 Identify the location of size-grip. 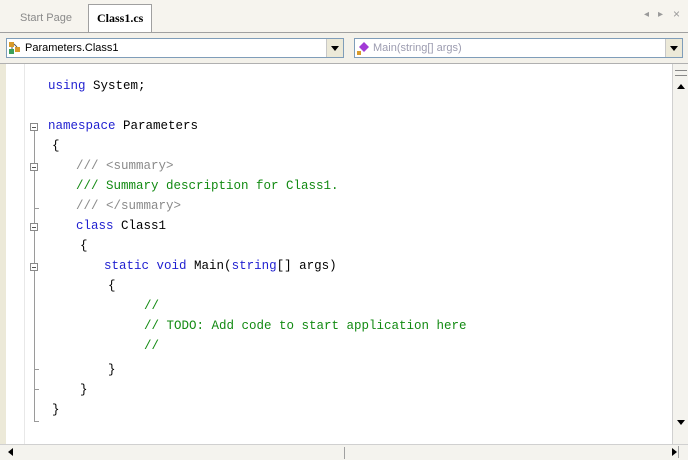
(683, 452).